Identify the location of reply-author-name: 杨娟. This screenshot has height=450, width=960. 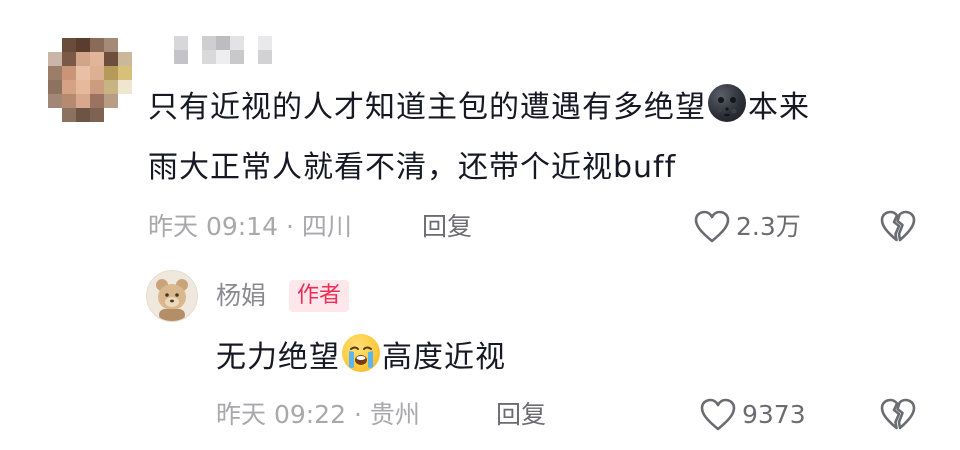
(241, 296).